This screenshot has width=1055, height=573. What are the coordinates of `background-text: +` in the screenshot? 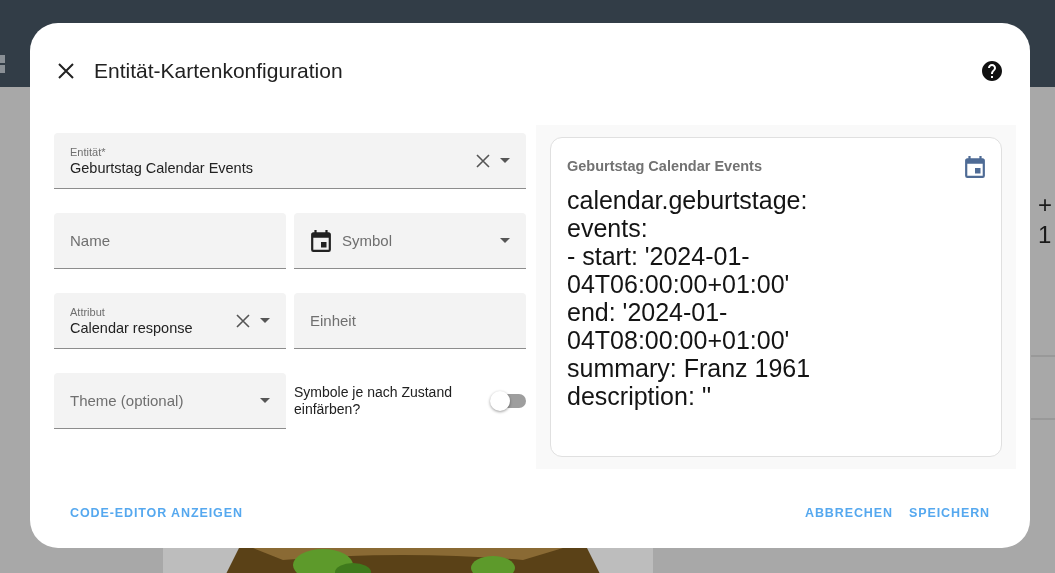 It's located at (1045, 205).